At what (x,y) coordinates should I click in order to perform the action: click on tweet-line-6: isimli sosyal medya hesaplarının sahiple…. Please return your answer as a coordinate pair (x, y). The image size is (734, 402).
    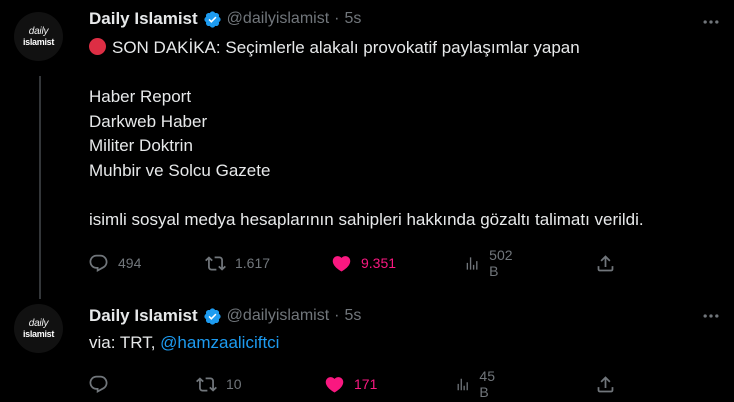
    Looking at the image, I should click on (366, 219).